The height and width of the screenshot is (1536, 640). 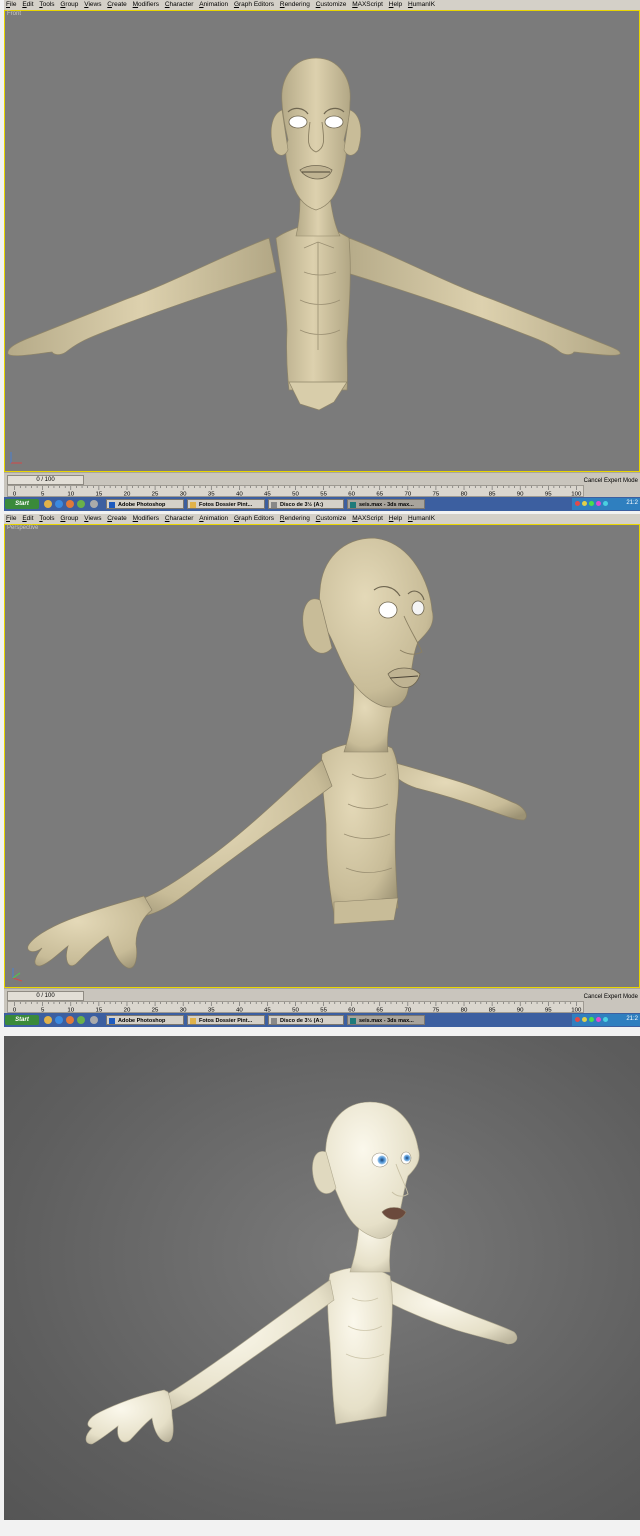 I want to click on timeline-tick-label: 15, so click(x=99, y=1010).